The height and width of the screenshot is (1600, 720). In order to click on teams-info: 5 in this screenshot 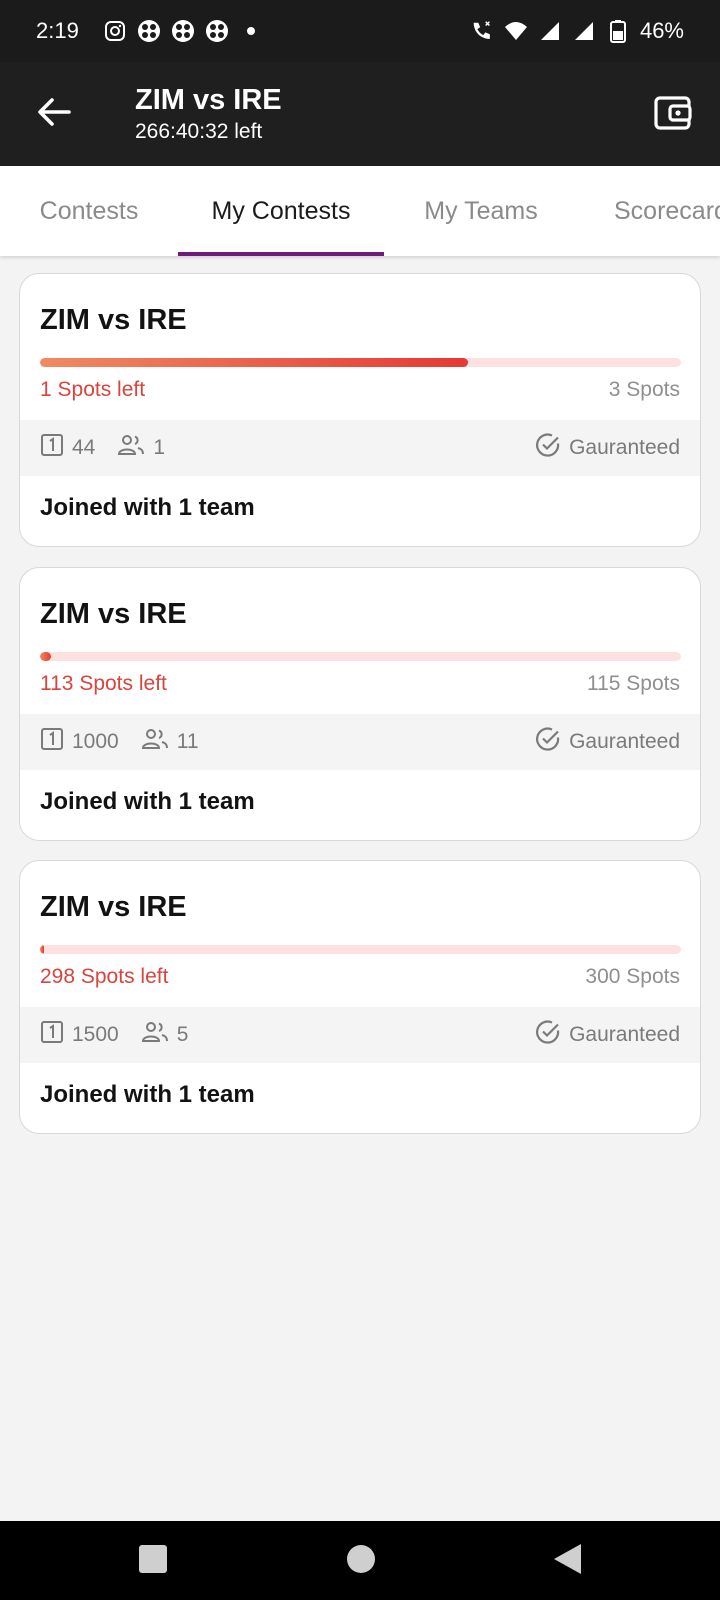, I will do `click(165, 1035)`.